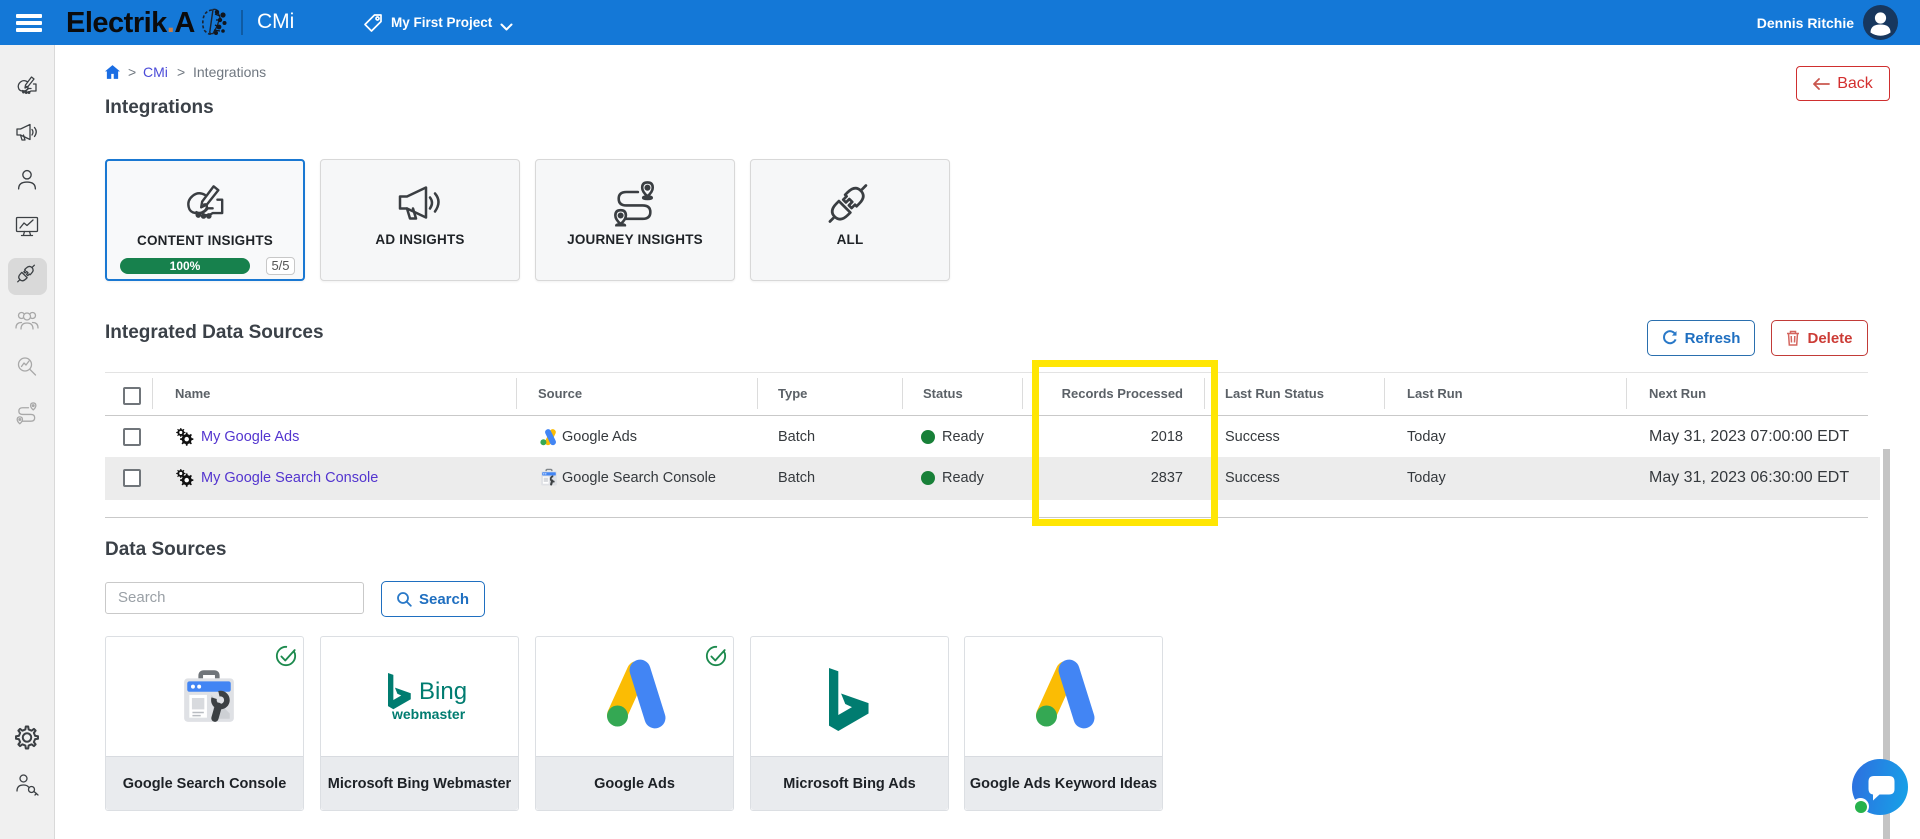 The width and height of the screenshot is (1920, 839). What do you see at coordinates (428, 714) in the screenshot?
I see `svg-text: webmaster` at bounding box center [428, 714].